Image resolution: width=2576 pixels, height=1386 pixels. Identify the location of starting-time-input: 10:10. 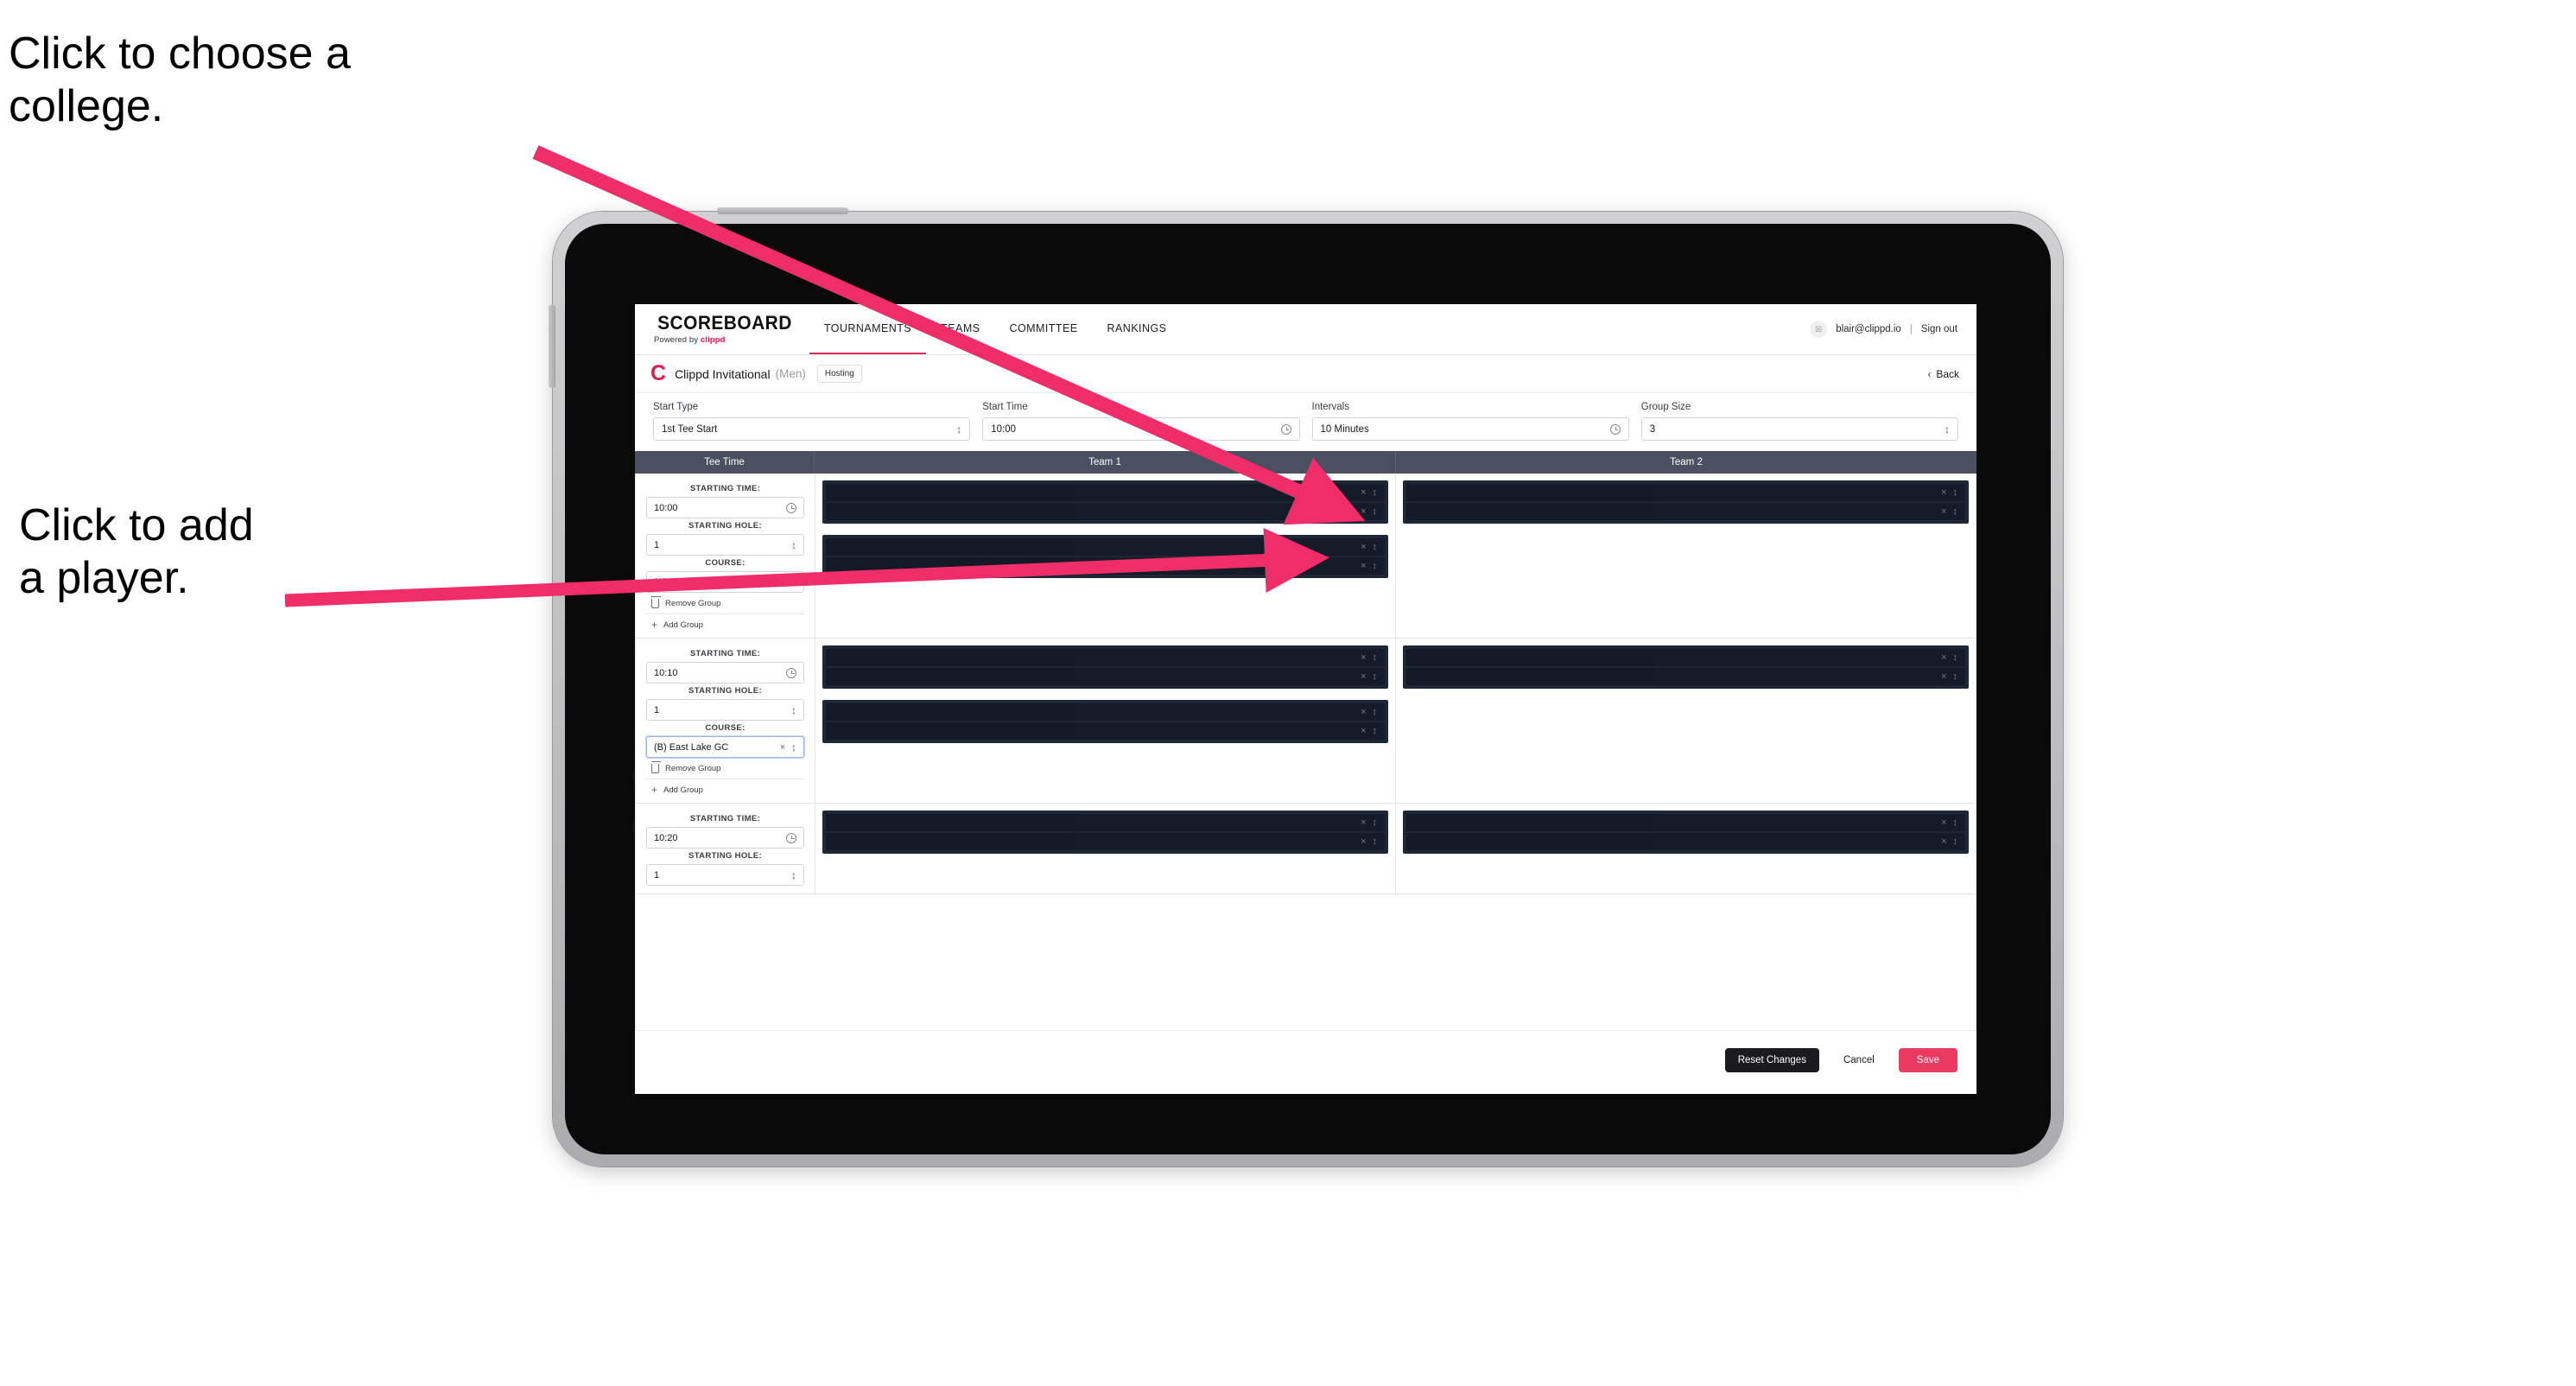
(725, 672).